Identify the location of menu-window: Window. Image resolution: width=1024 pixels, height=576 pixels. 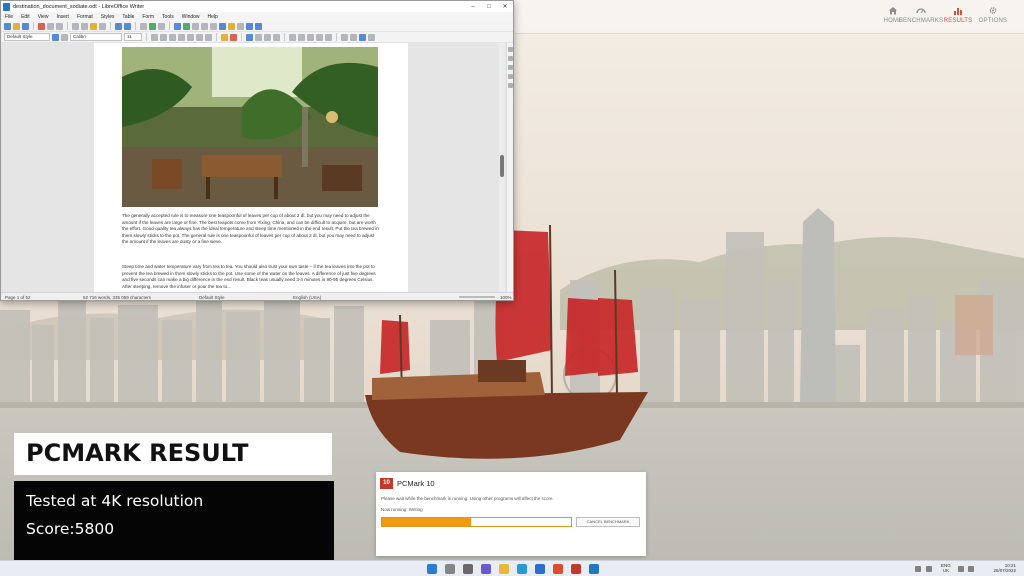
(191, 17).